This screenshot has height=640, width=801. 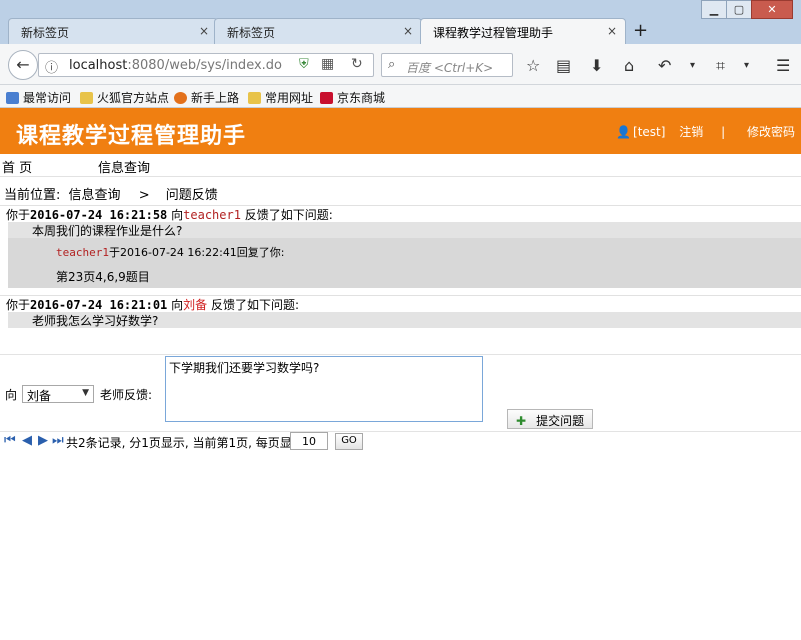 What do you see at coordinates (392, 64) in the screenshot?
I see `search-icon: ⌕` at bounding box center [392, 64].